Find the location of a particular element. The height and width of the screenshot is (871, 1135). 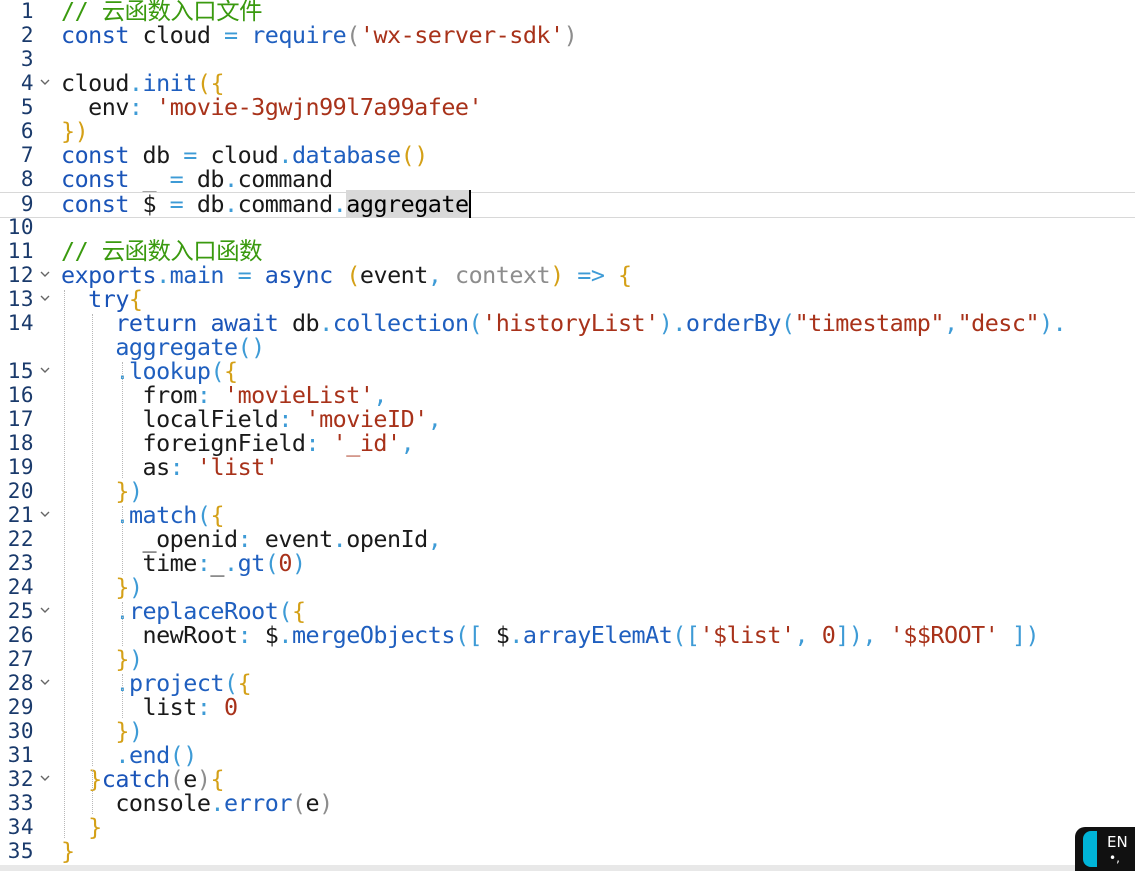

line-number: 21 is located at coordinates (20, 515).